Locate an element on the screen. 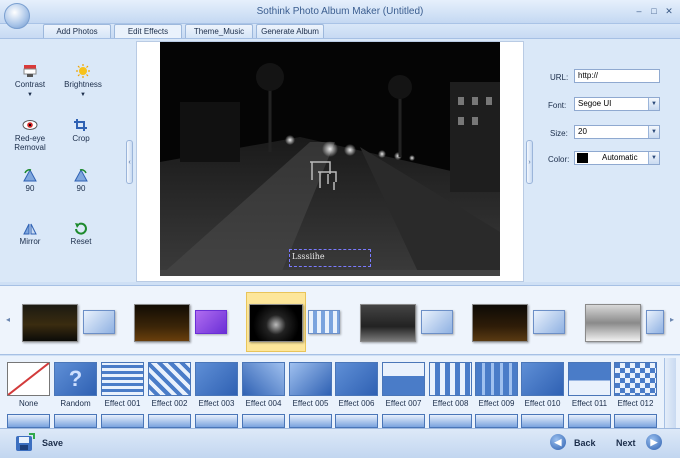 The height and width of the screenshot is (458, 680). effect-label: Effect 006 is located at coordinates (356, 403).